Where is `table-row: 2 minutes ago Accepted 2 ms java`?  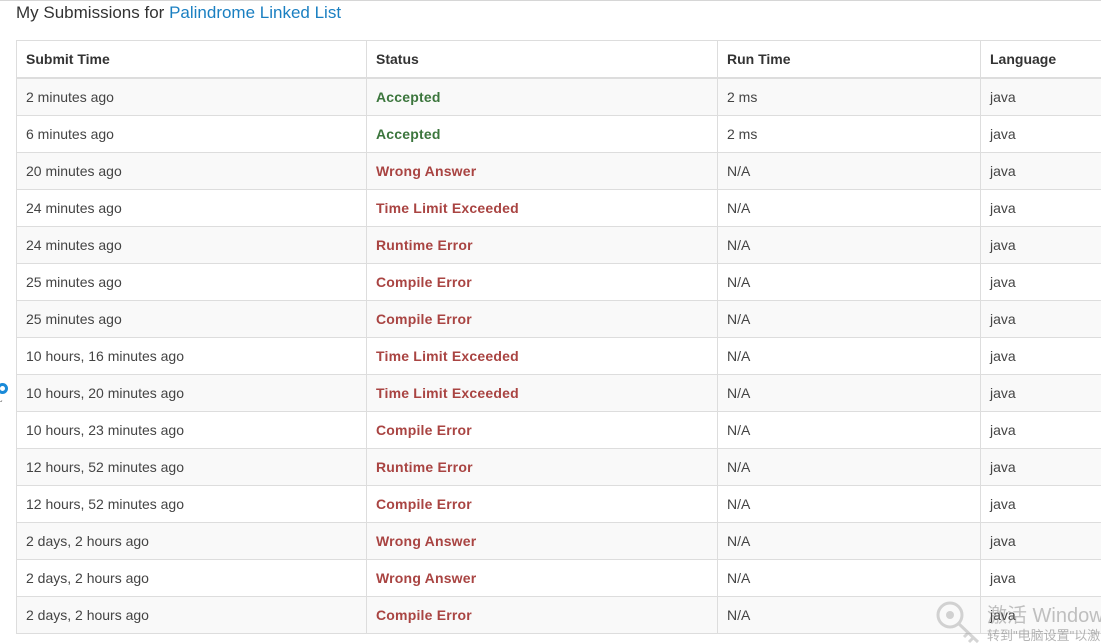 table-row: 2 minutes ago Accepted 2 ms java is located at coordinates (558, 96).